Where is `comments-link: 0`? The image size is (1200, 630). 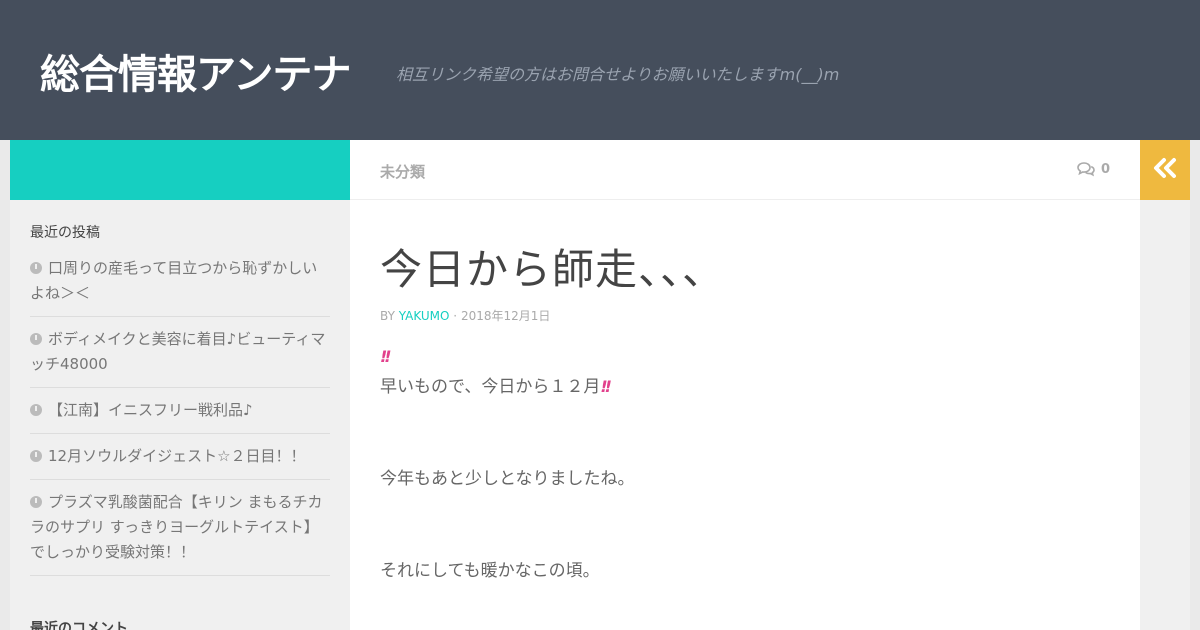 comments-link: 0 is located at coordinates (1093, 169).